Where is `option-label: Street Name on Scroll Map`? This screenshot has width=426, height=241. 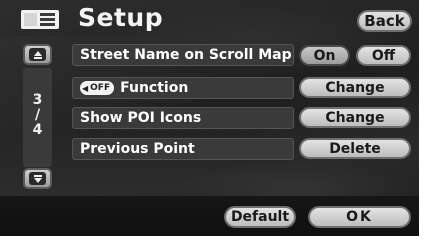 option-label: Street Name on Scroll Map is located at coordinates (186, 55).